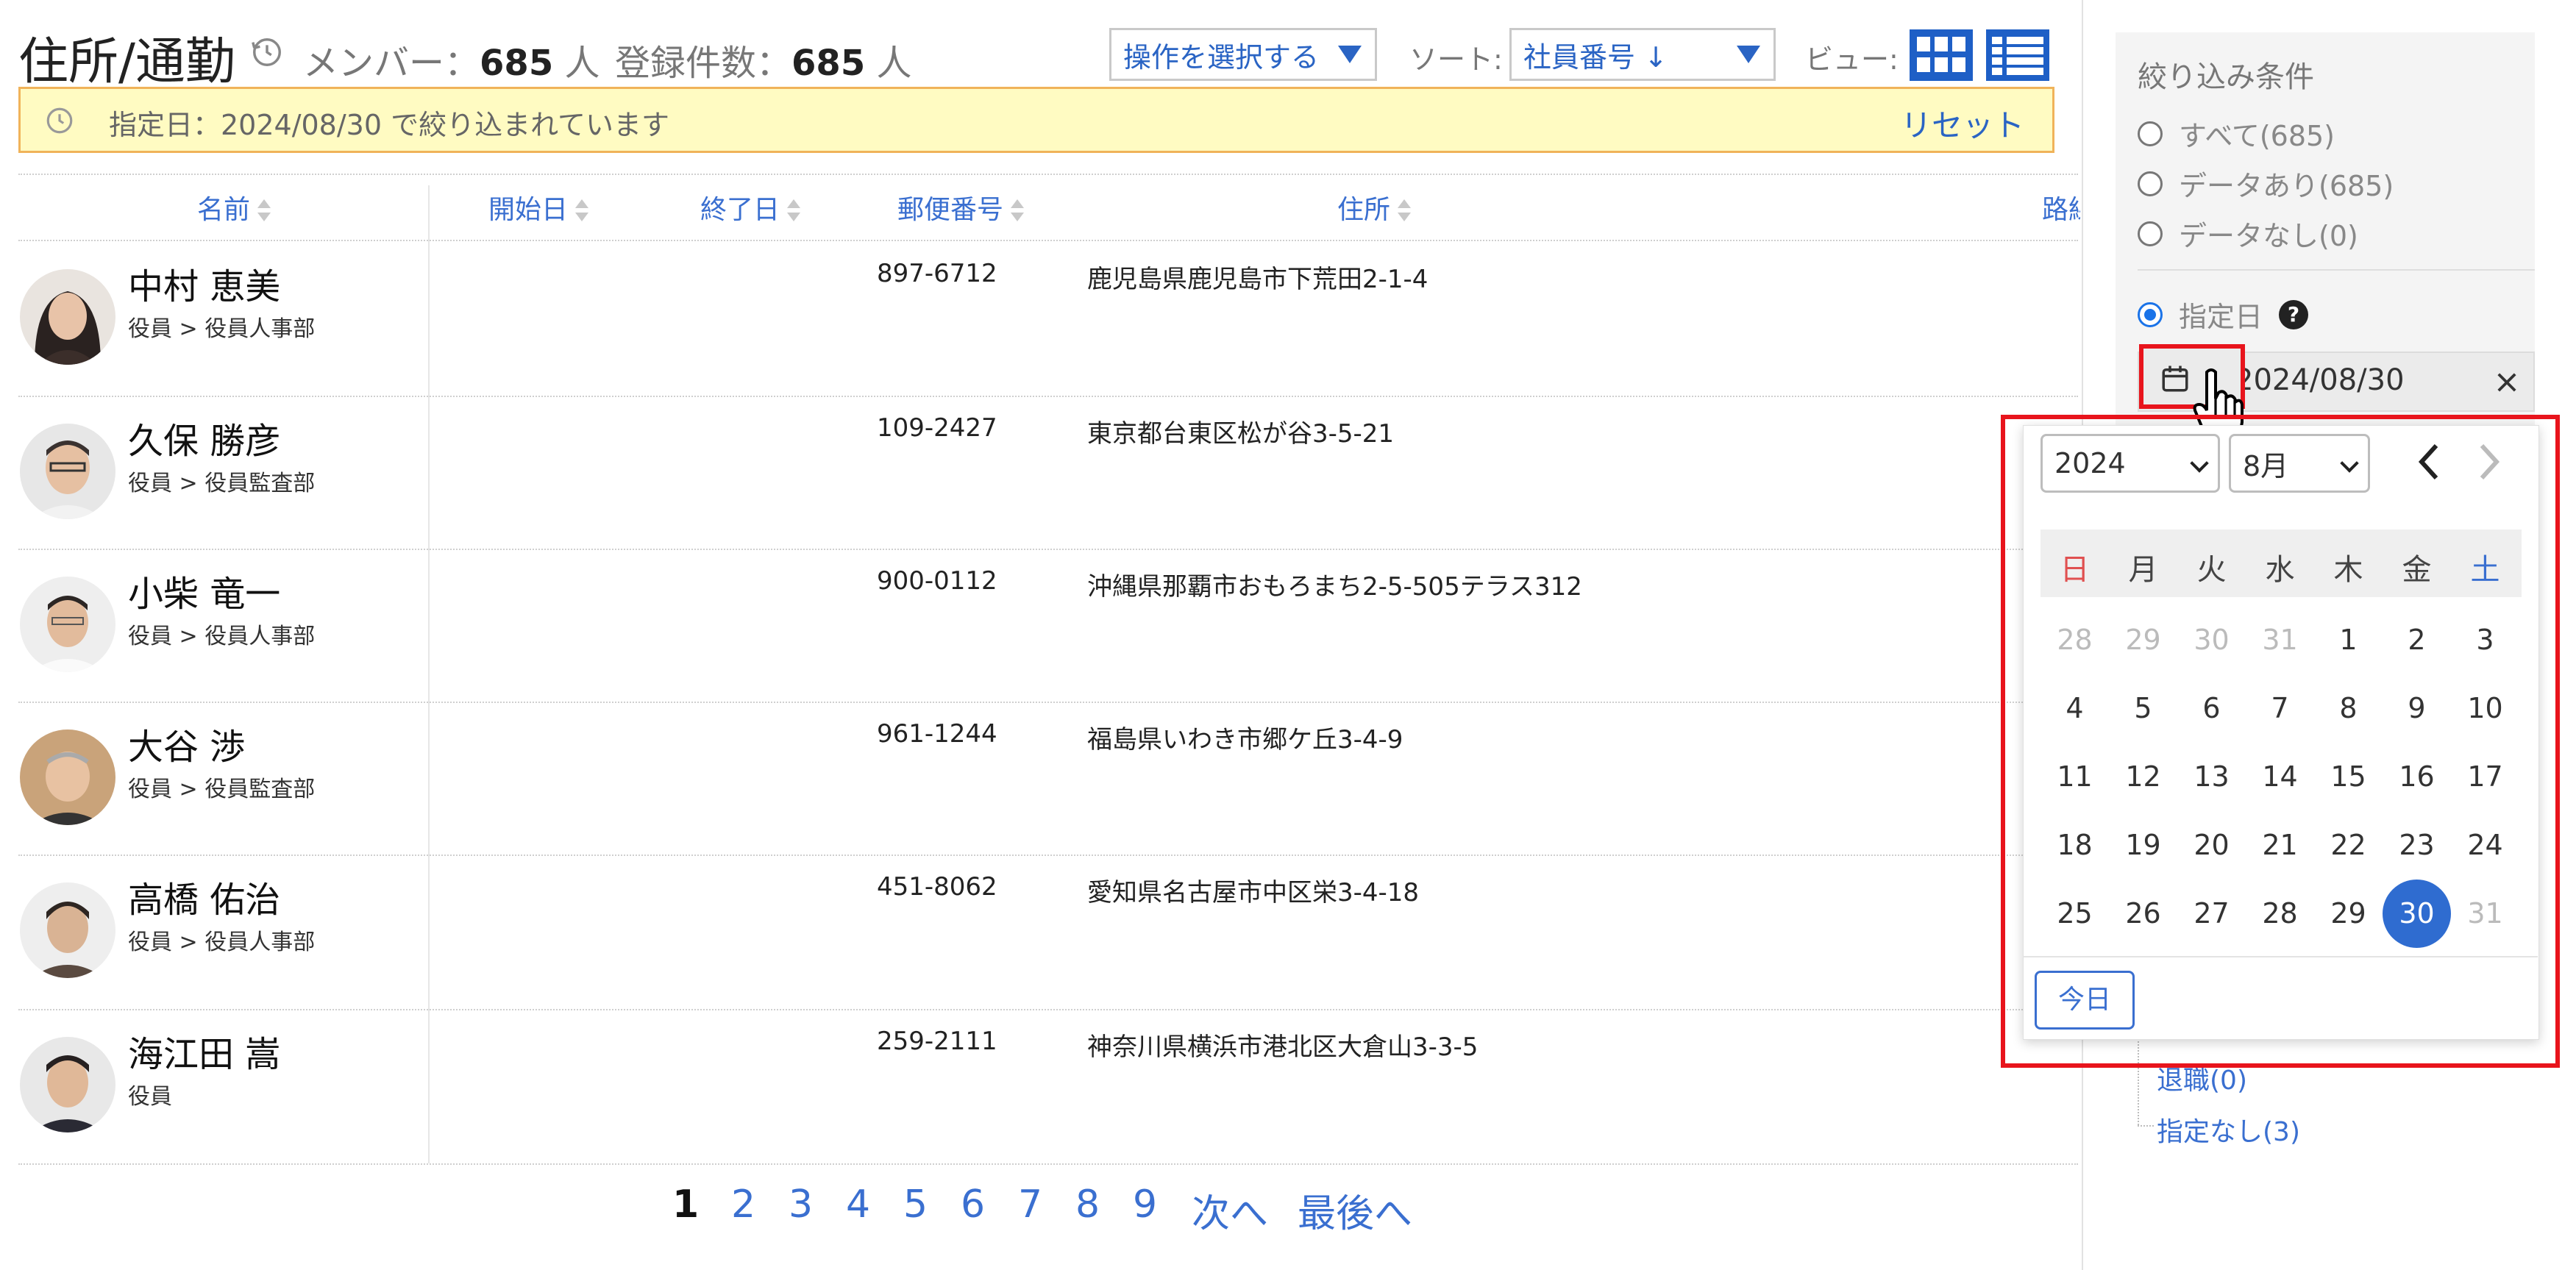  What do you see at coordinates (186, 743) in the screenshot?
I see `employee-name: 大谷 渉` at bounding box center [186, 743].